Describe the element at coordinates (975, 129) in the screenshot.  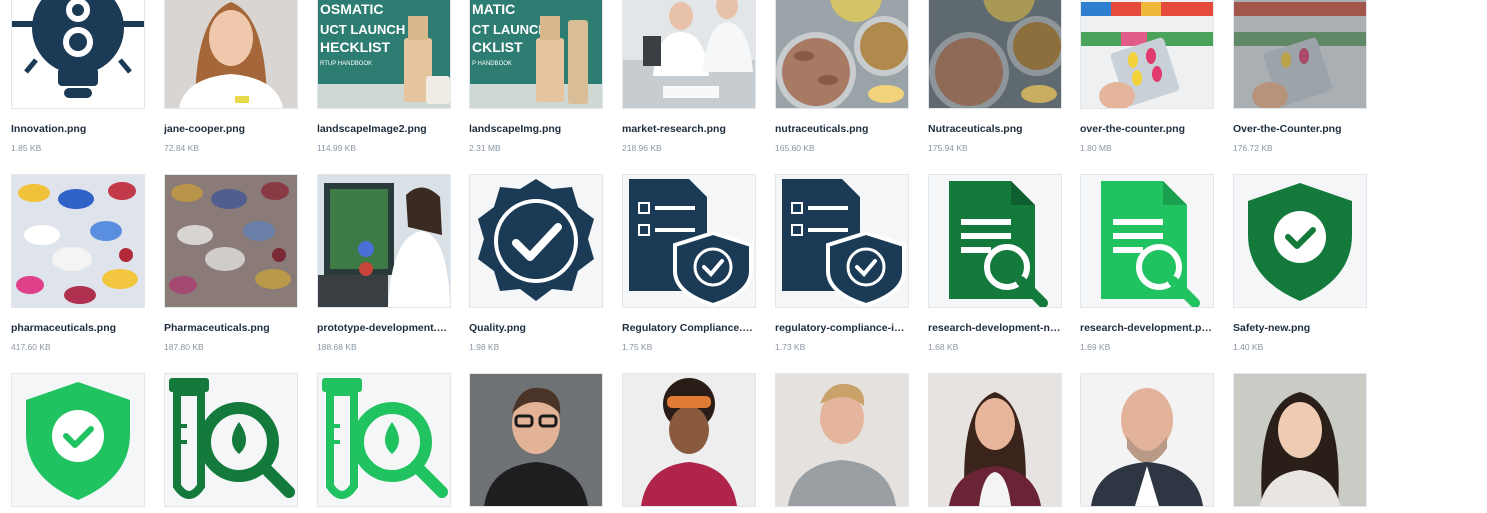
I see `file-name: Nutraceuticals.png` at that location.